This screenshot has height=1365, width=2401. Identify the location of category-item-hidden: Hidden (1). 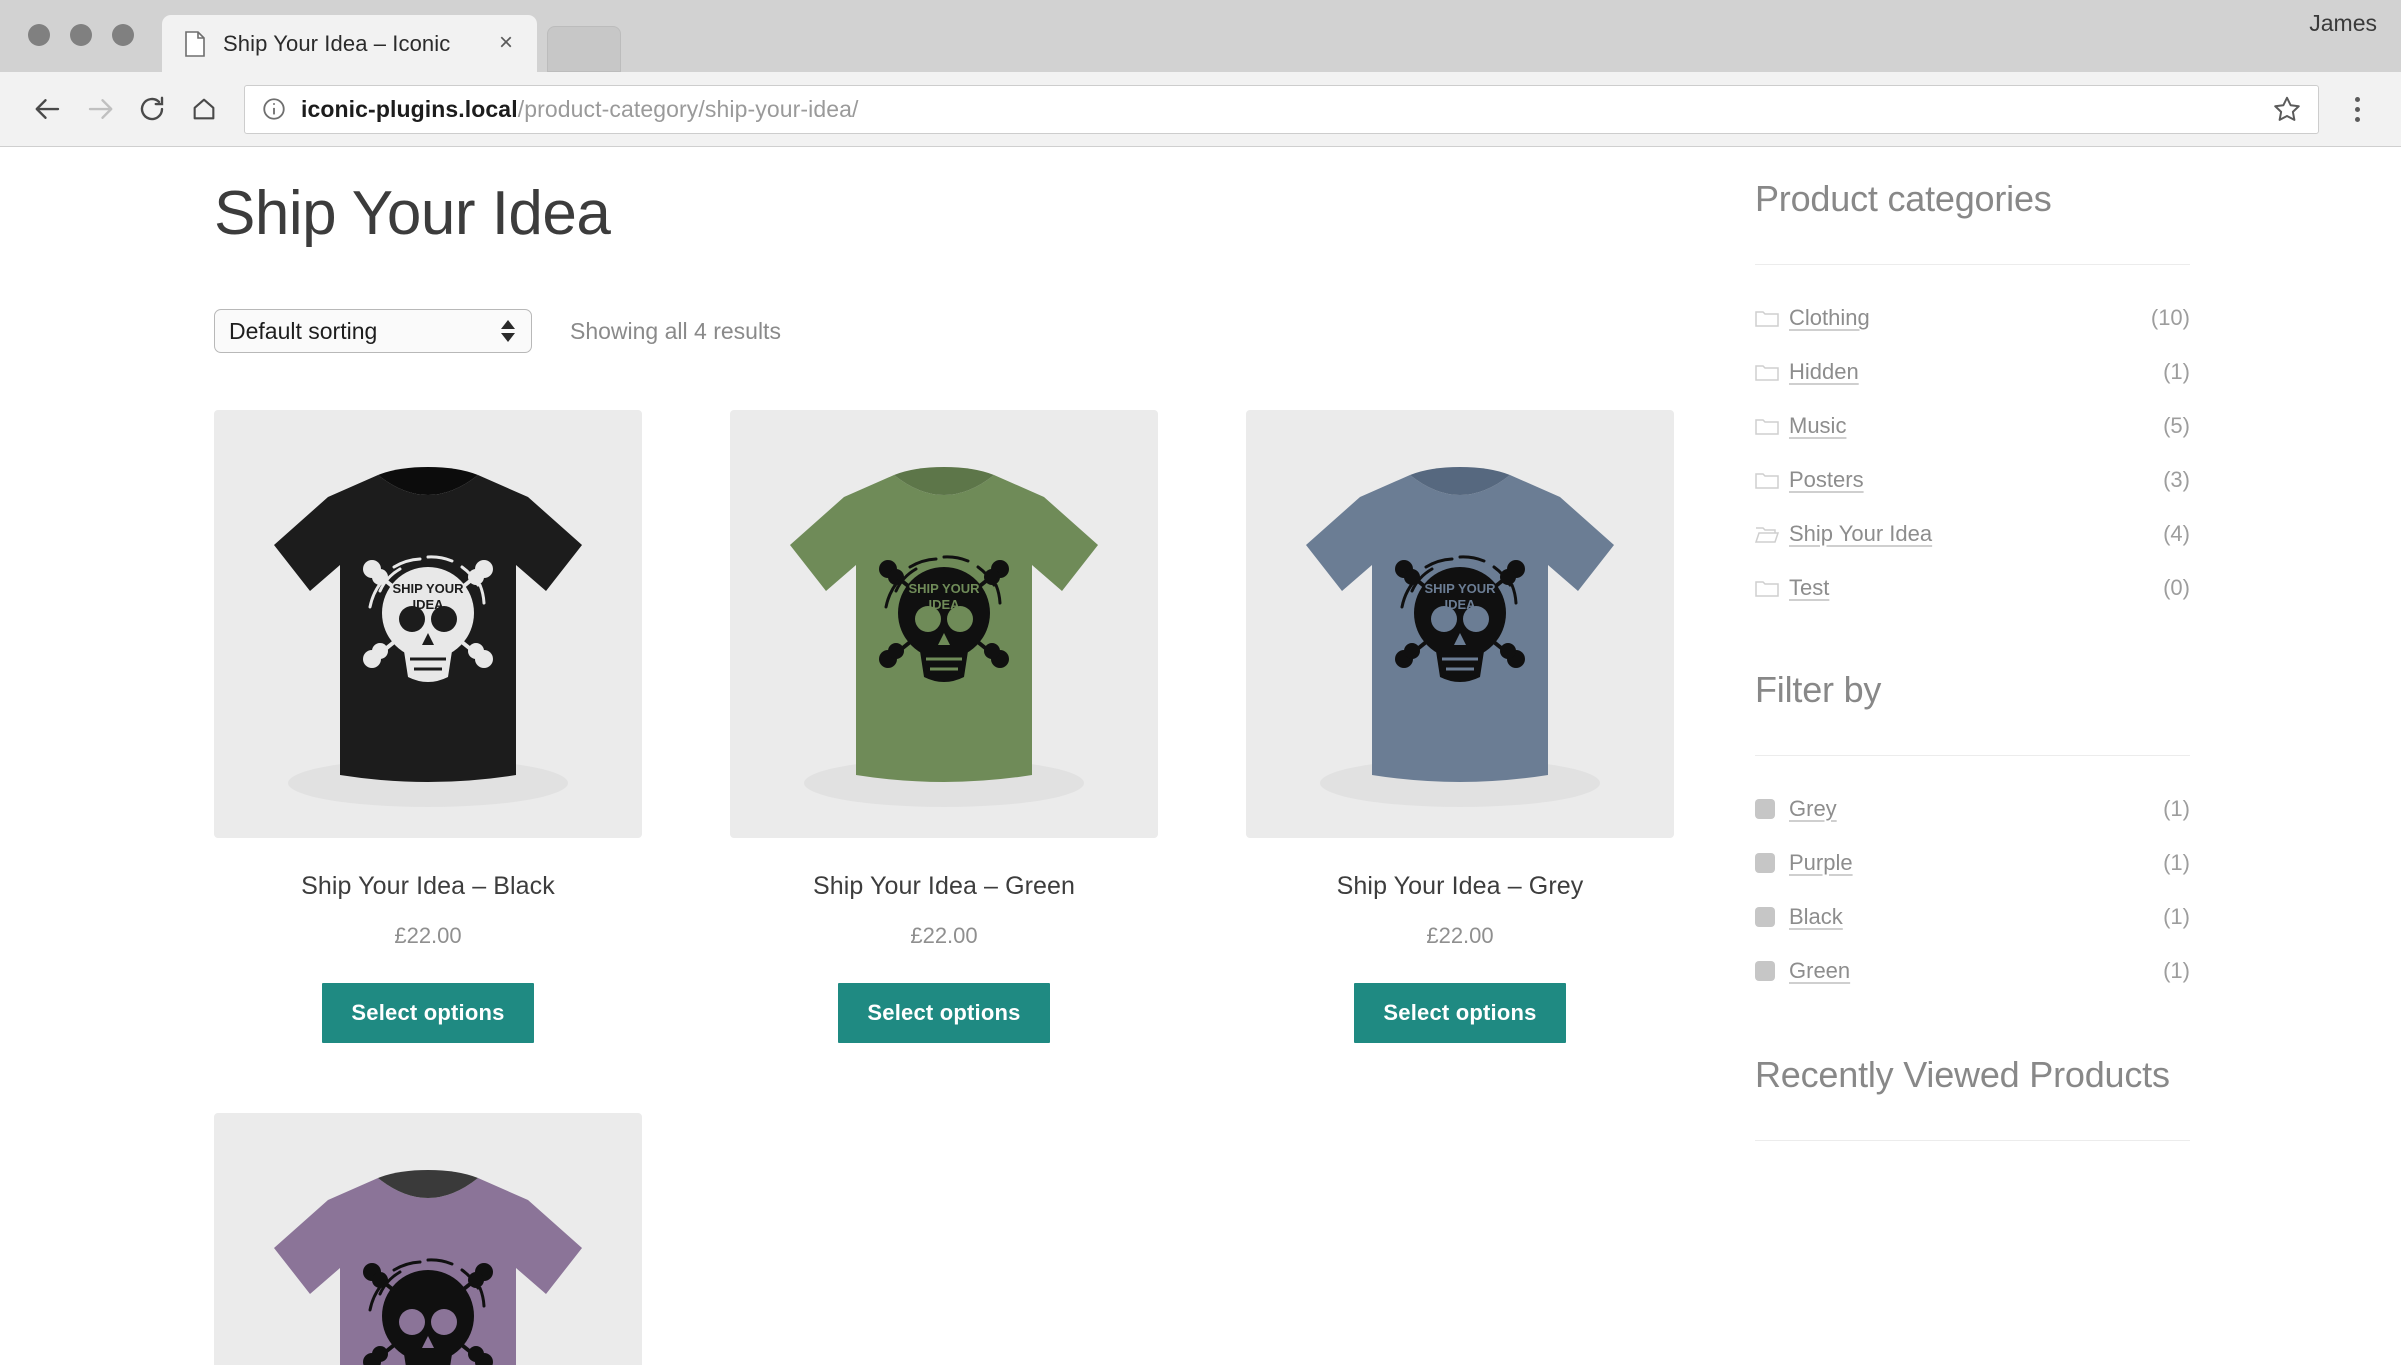
(1972, 372).